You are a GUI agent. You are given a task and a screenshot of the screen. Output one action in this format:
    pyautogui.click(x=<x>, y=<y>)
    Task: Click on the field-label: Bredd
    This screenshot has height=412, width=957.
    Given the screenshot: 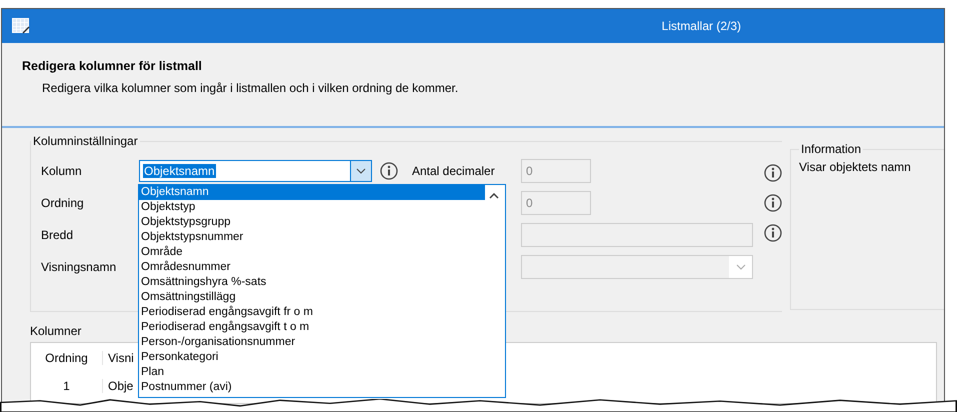 What is the action you would take?
    pyautogui.click(x=57, y=235)
    